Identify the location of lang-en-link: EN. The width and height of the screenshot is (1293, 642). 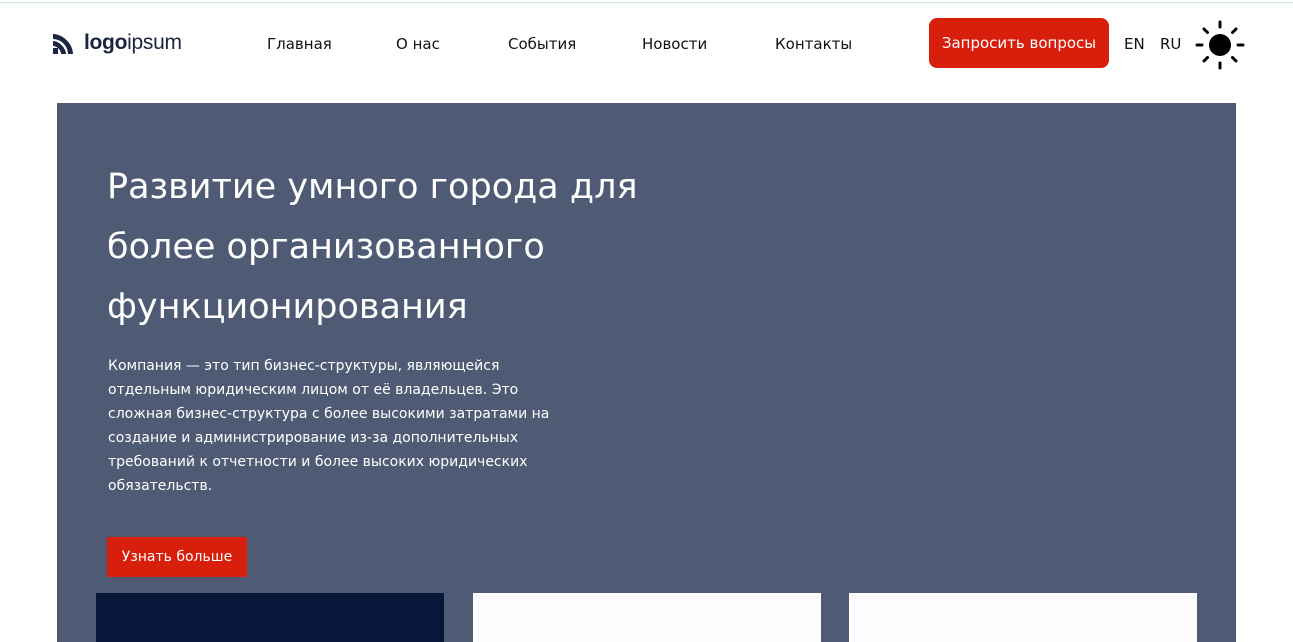
(1134, 44).